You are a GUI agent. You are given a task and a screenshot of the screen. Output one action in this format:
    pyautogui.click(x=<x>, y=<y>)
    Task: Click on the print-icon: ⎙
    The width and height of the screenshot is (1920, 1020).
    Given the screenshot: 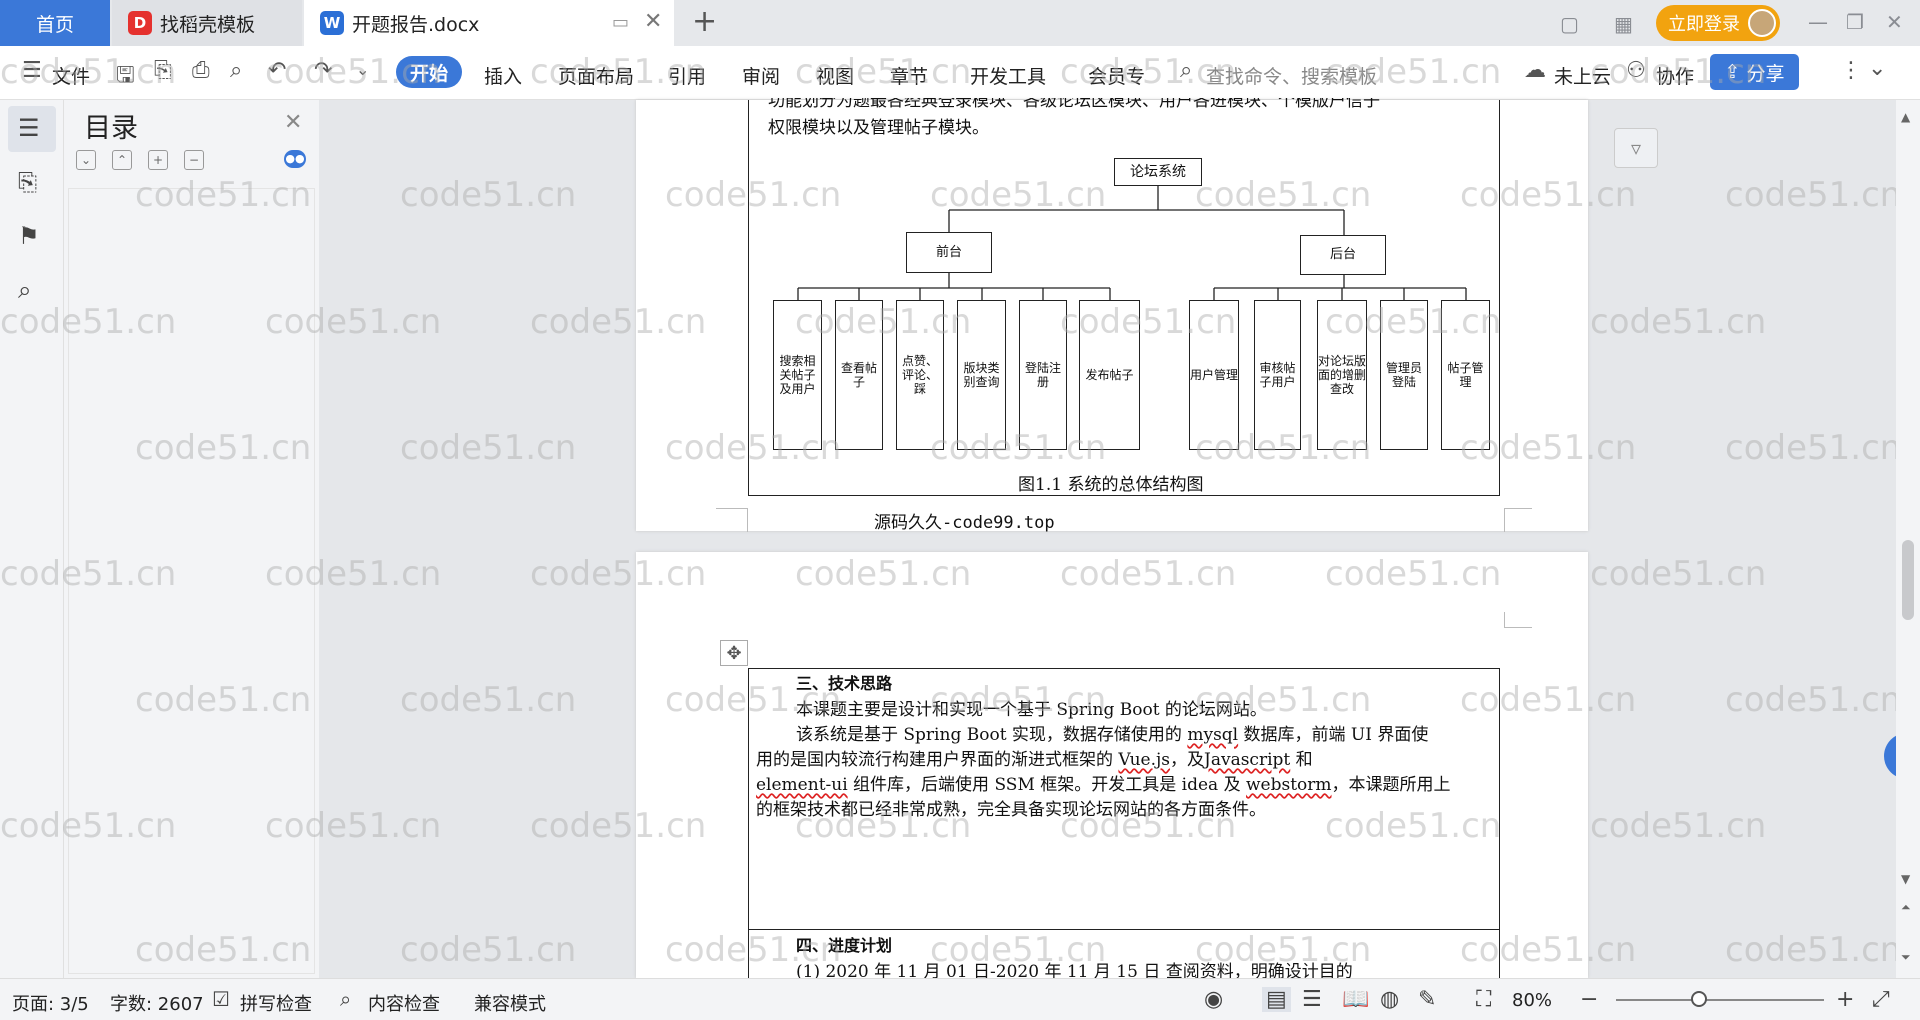 What is the action you would take?
    pyautogui.click(x=201, y=70)
    